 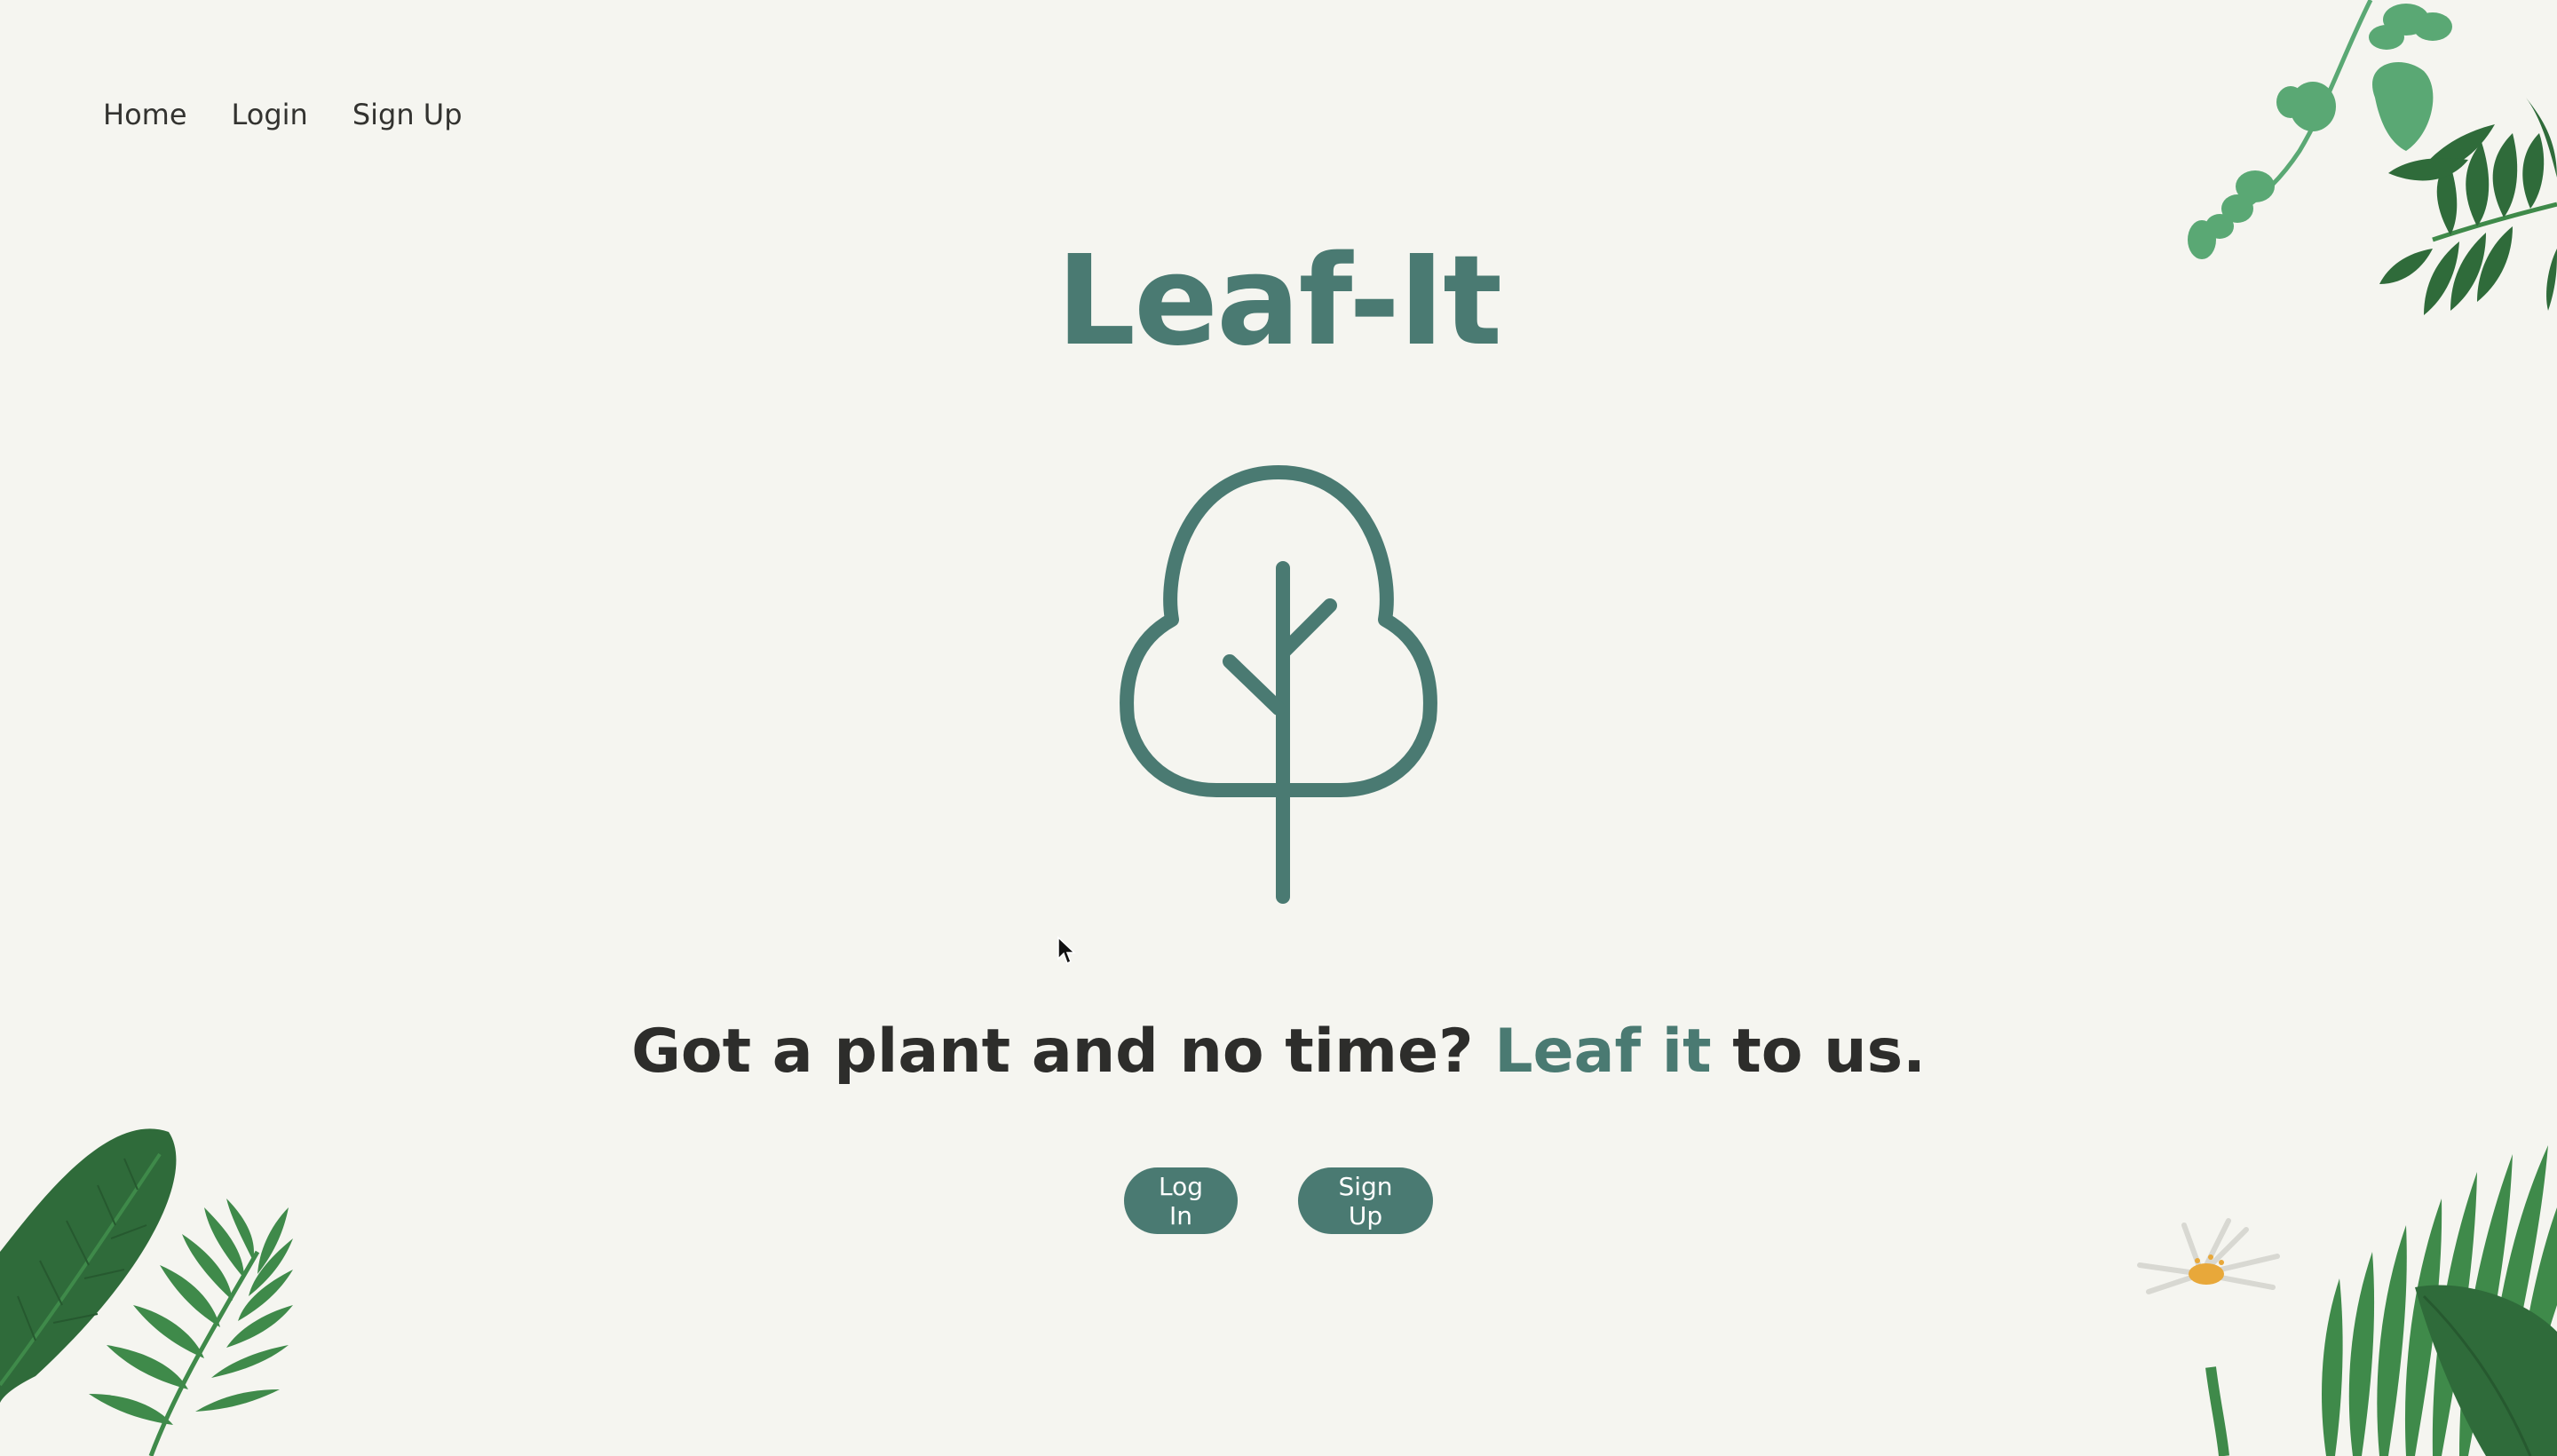 I want to click on nav-signup-link: Sign Up, so click(x=407, y=115).